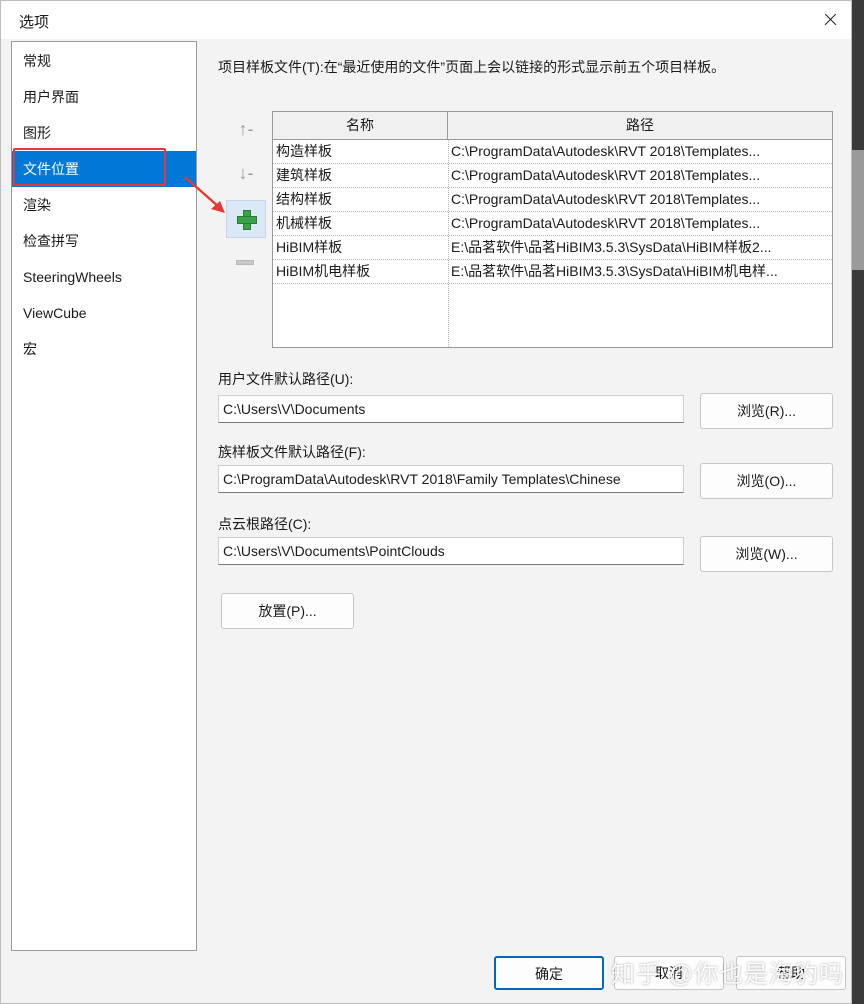 This screenshot has height=1004, width=864. Describe the element at coordinates (104, 277) in the screenshot. I see `sidebar-item-steeringwheels: SteeringWheels` at that location.